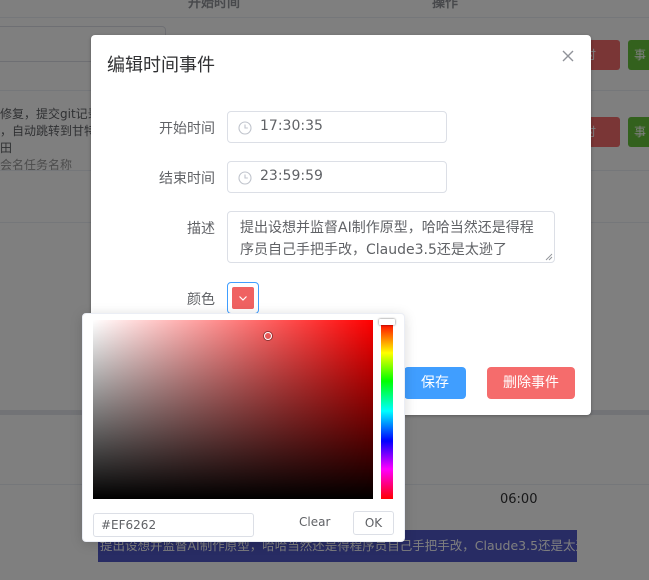 The image size is (649, 580). What do you see at coordinates (201, 229) in the screenshot?
I see `description-label: 描述` at bounding box center [201, 229].